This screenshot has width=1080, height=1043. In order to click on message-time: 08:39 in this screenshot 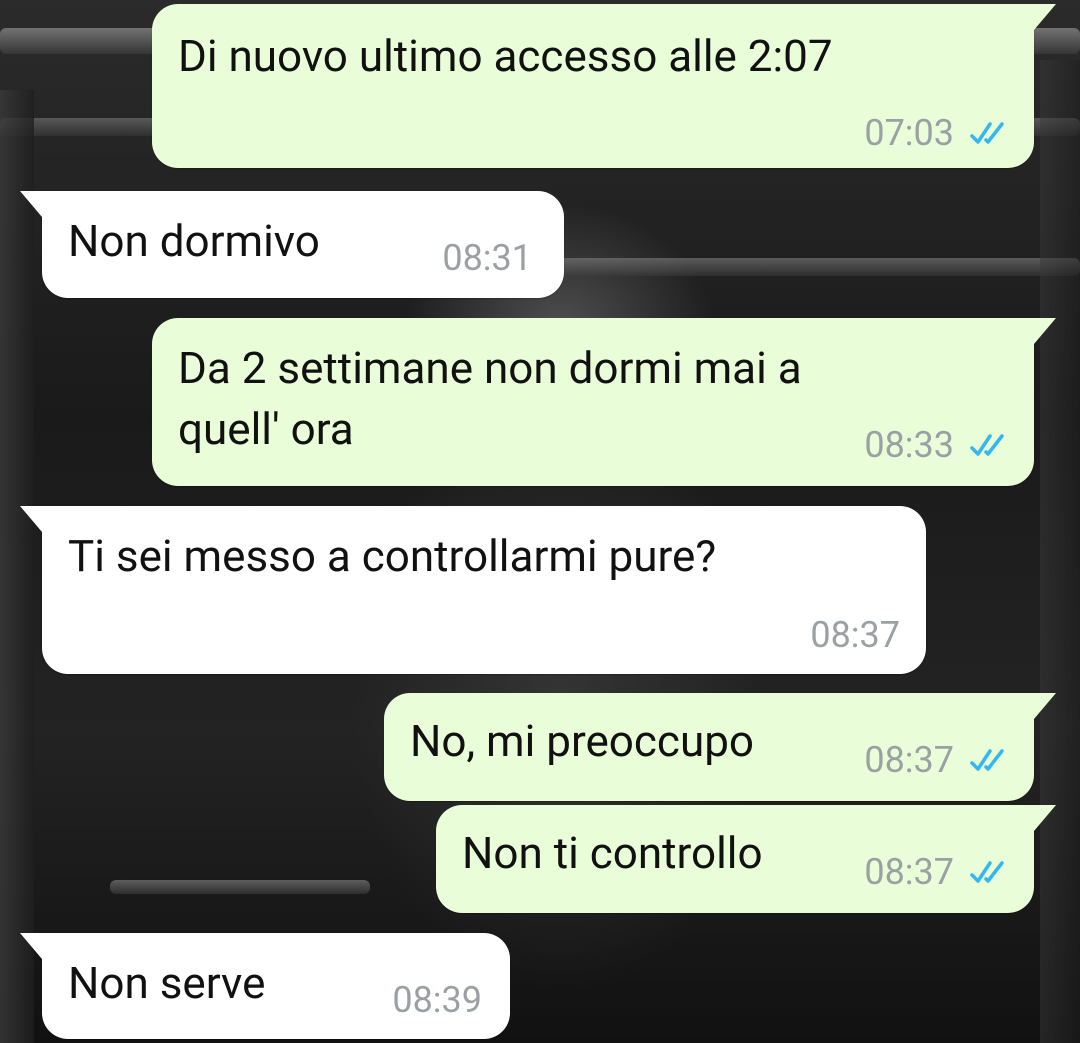, I will do `click(437, 1000)`.